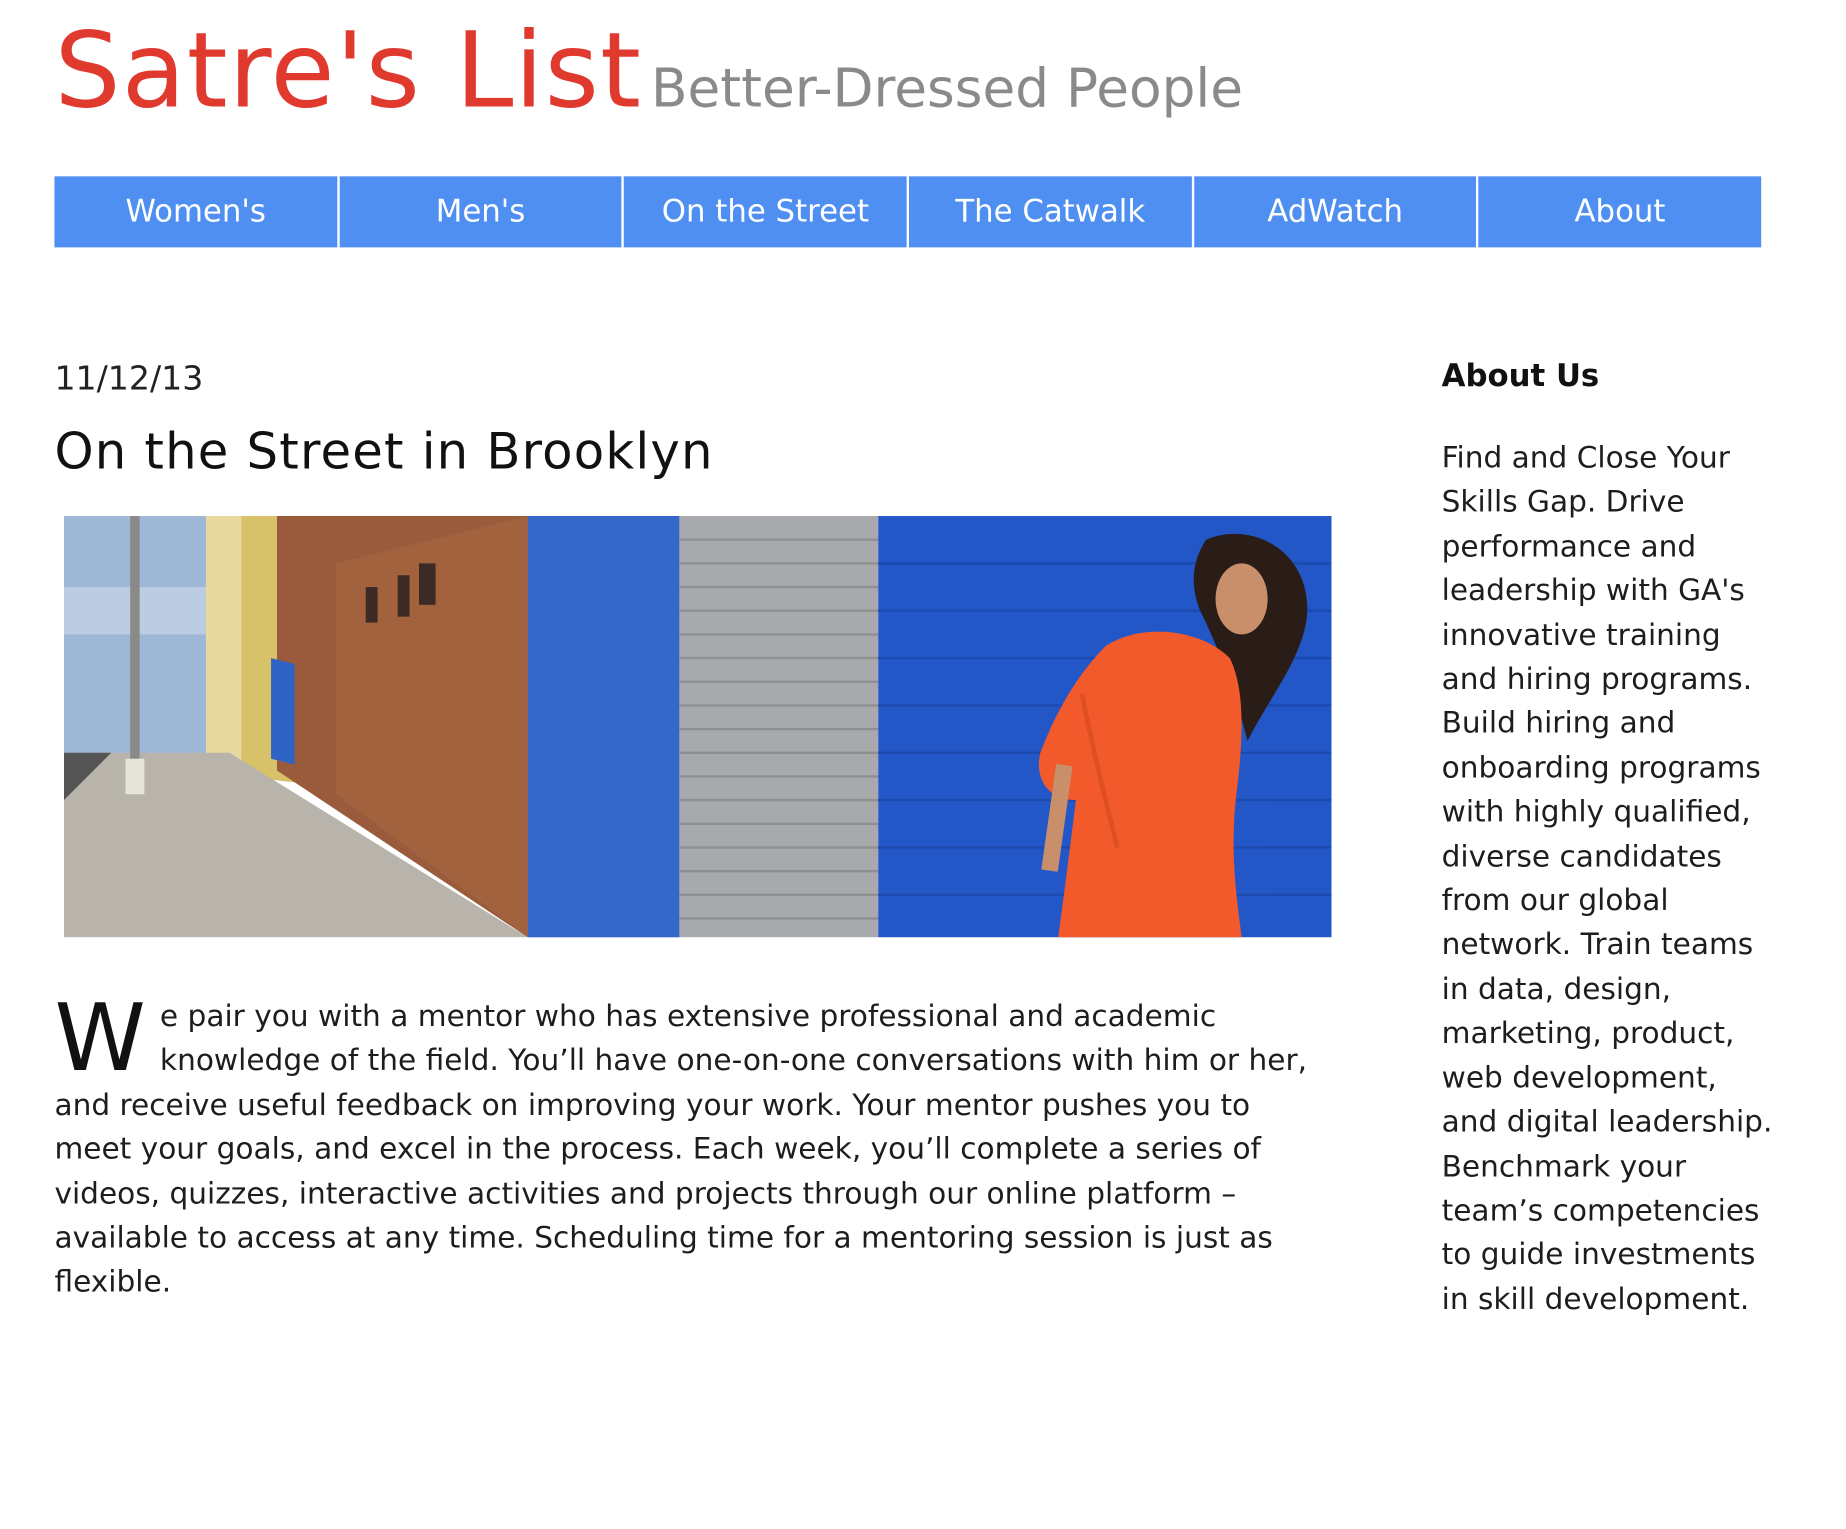 This screenshot has width=1846, height=1529. Describe the element at coordinates (779, 727) in the screenshot. I see `photo-garage-door` at that location.